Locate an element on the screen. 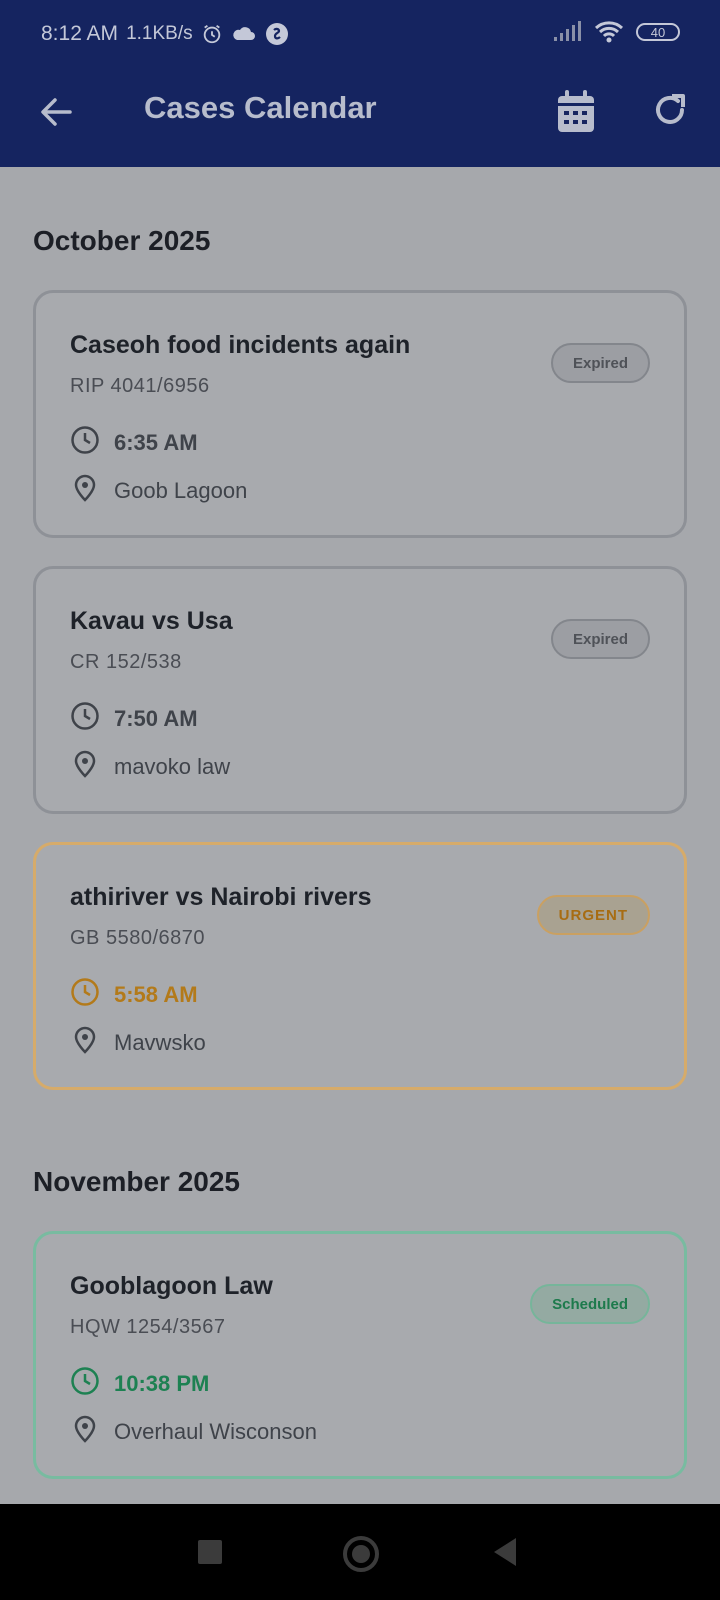  case-time-row: 10:38 PM is located at coordinates (139, 1384).